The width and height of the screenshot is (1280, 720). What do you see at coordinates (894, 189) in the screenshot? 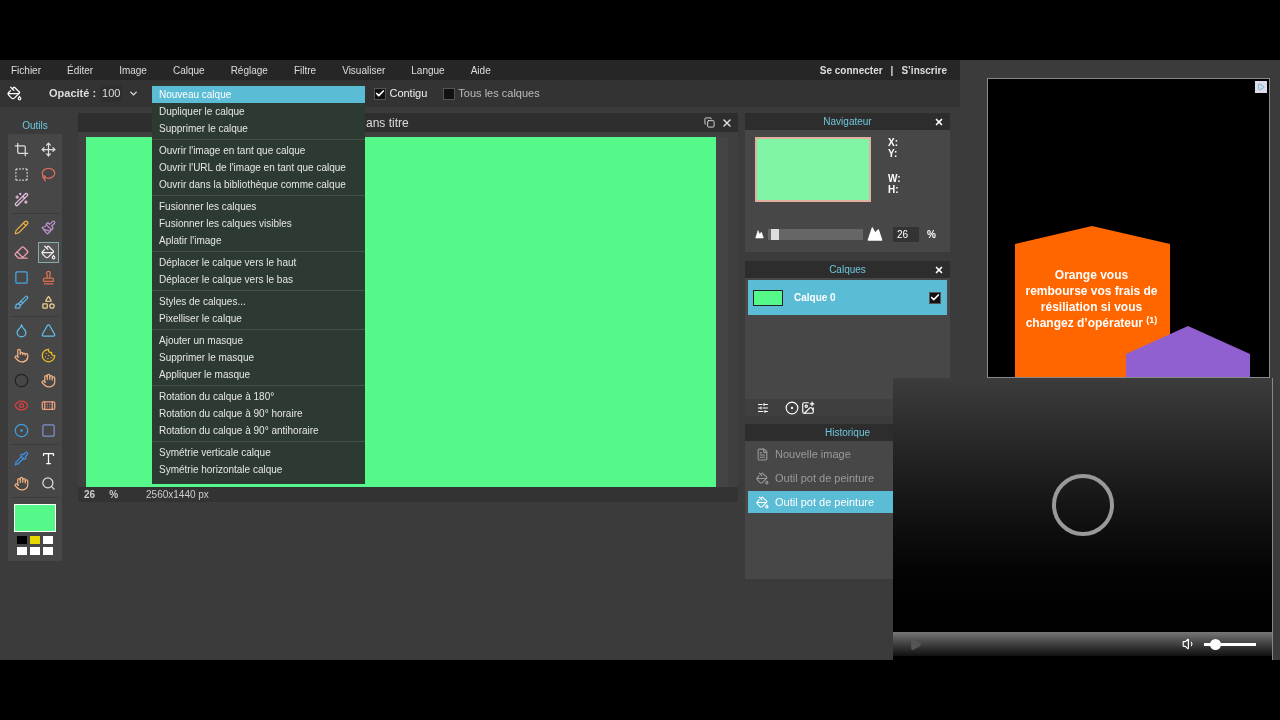
I see `coordinate-label: H:` at bounding box center [894, 189].